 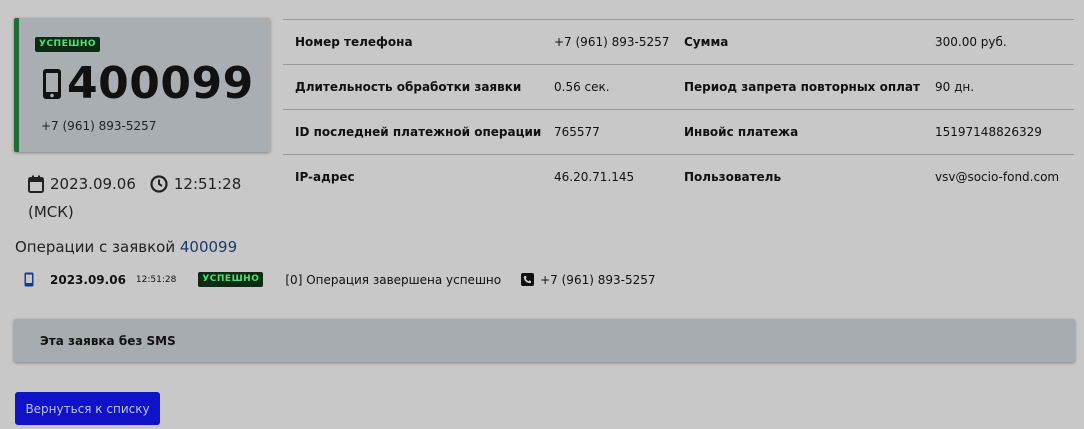 I want to click on sms-panel: Эта заявка без SMS, so click(x=544, y=340).